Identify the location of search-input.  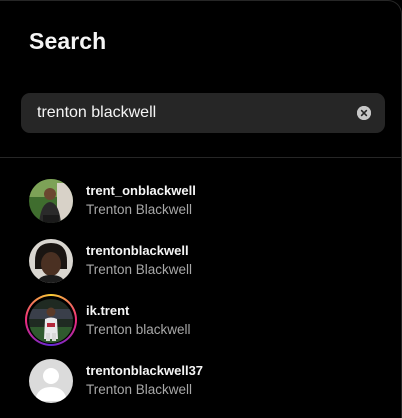
(197, 113).